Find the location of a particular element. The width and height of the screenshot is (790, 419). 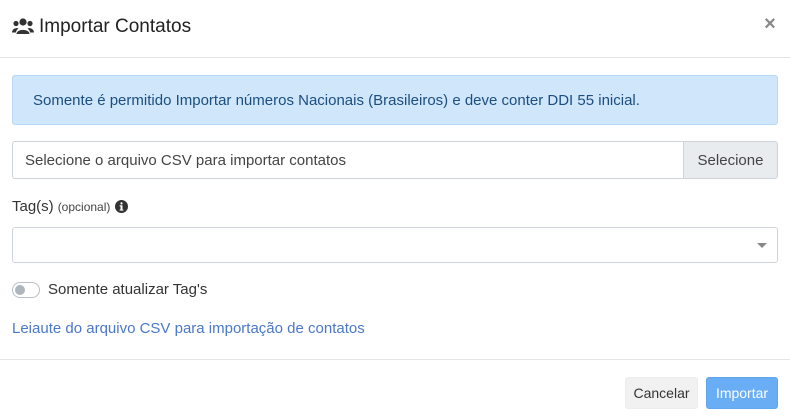

modal-title: Importar Contatos is located at coordinates (115, 26).